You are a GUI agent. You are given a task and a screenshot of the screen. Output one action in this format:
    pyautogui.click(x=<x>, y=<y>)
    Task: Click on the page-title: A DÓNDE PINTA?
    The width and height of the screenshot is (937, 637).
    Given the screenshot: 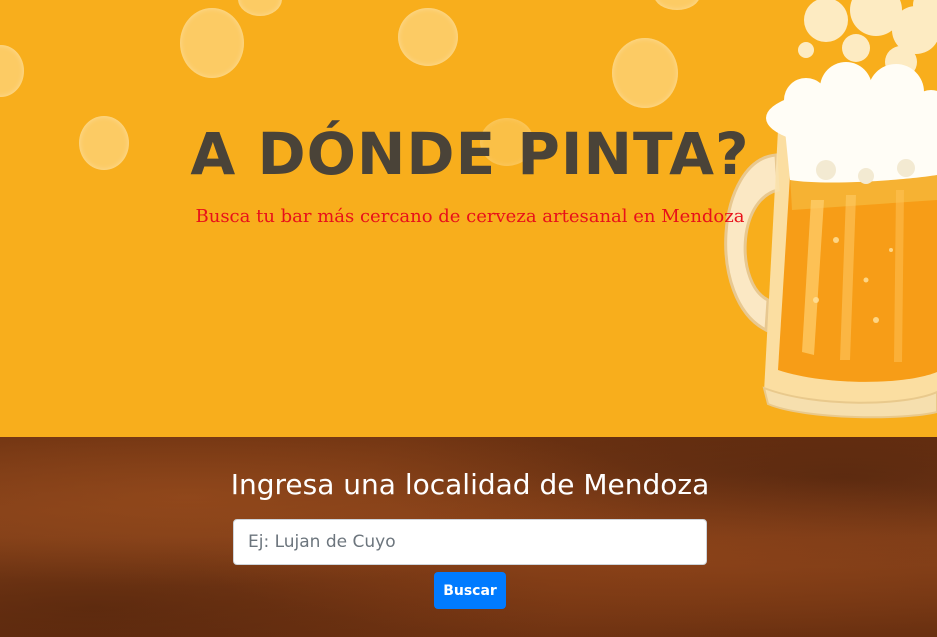 What is the action you would take?
    pyautogui.click(x=470, y=154)
    